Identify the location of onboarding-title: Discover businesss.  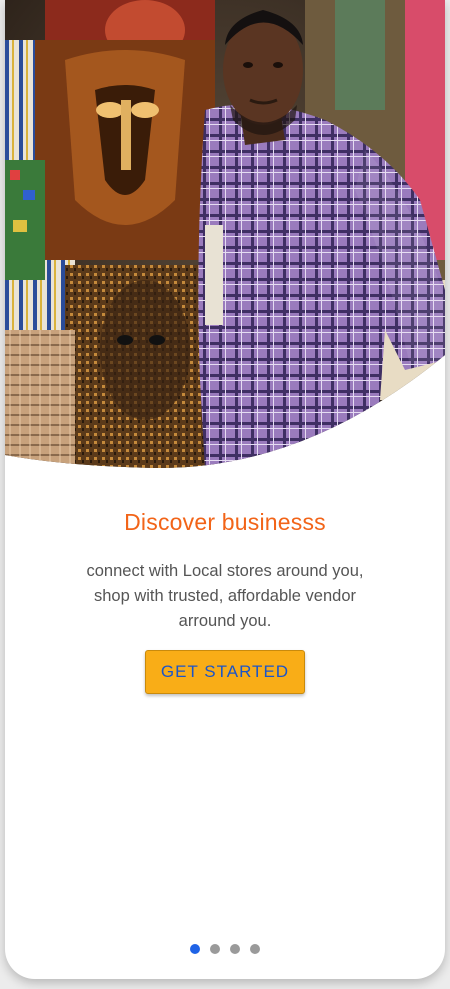
(225, 522).